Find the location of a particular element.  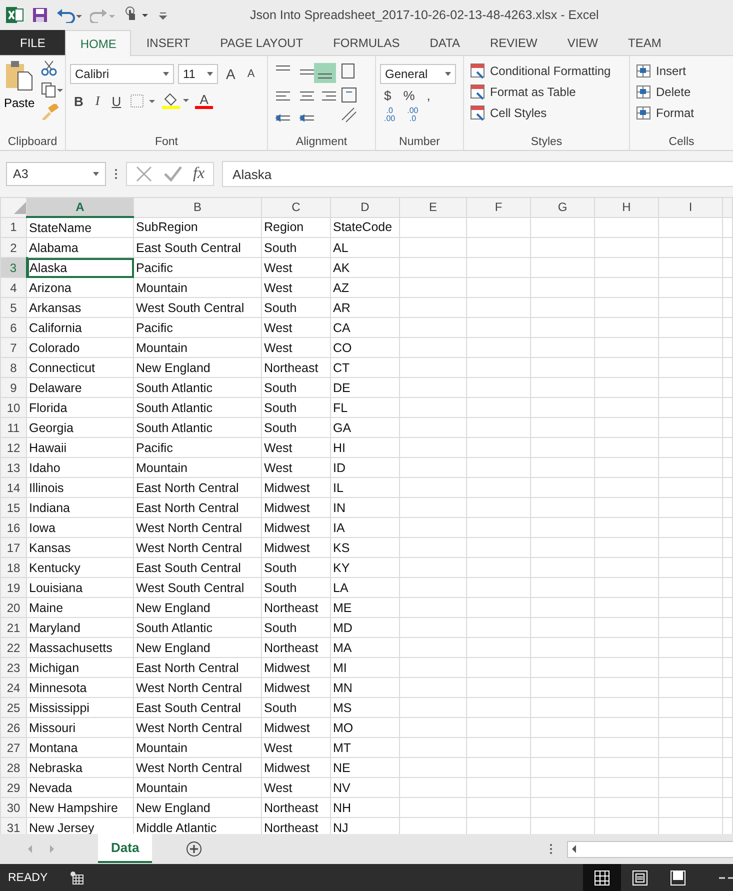

increase-decimal-button: .0 .00 is located at coordinates (390, 115).